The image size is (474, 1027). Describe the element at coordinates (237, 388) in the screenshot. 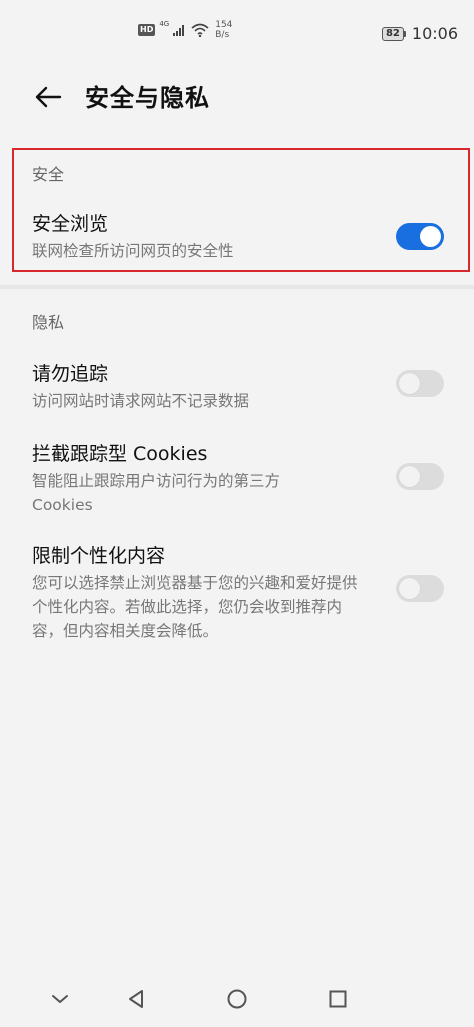

I see `do-not-track-row: 请勿追踪 访问网站时请求网站不记录数据` at that location.